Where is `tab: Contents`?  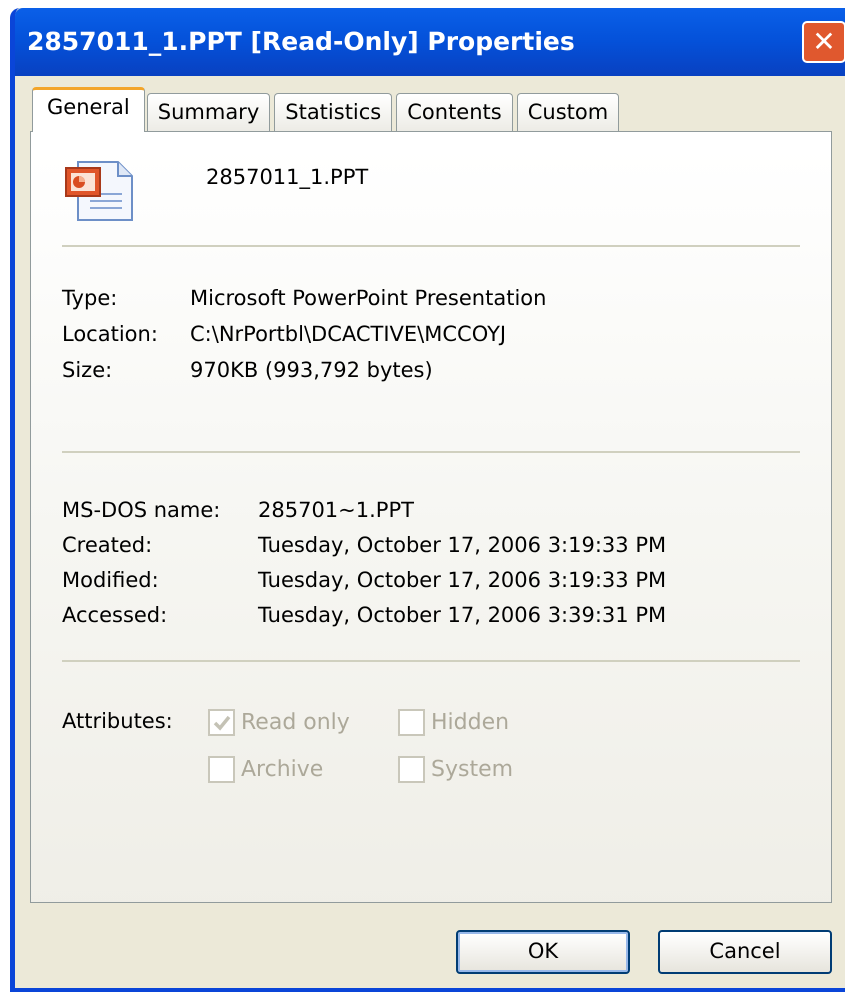
tab: Contents is located at coordinates (454, 112).